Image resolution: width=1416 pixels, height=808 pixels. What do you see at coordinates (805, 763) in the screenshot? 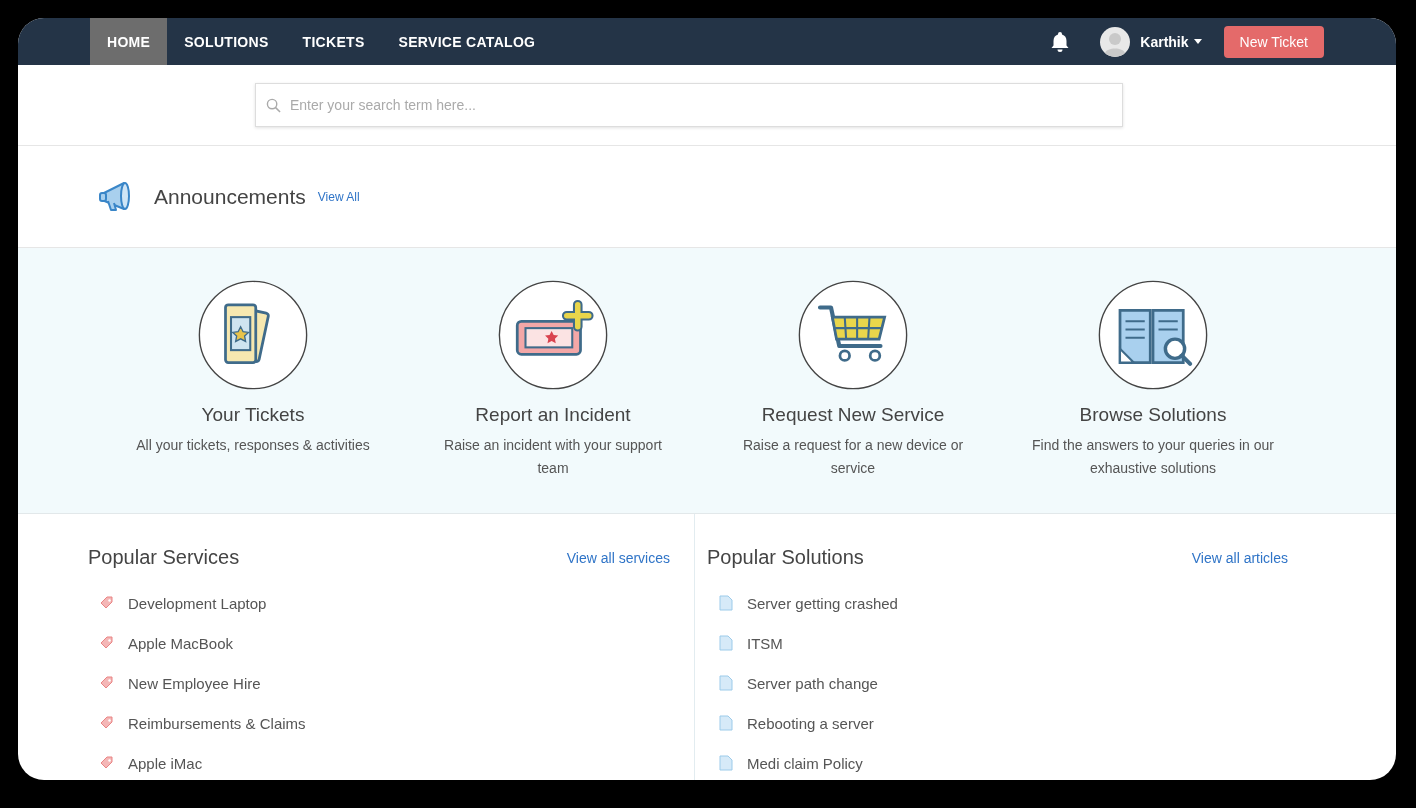
I see `list-item-link: Medi claim Policy` at bounding box center [805, 763].